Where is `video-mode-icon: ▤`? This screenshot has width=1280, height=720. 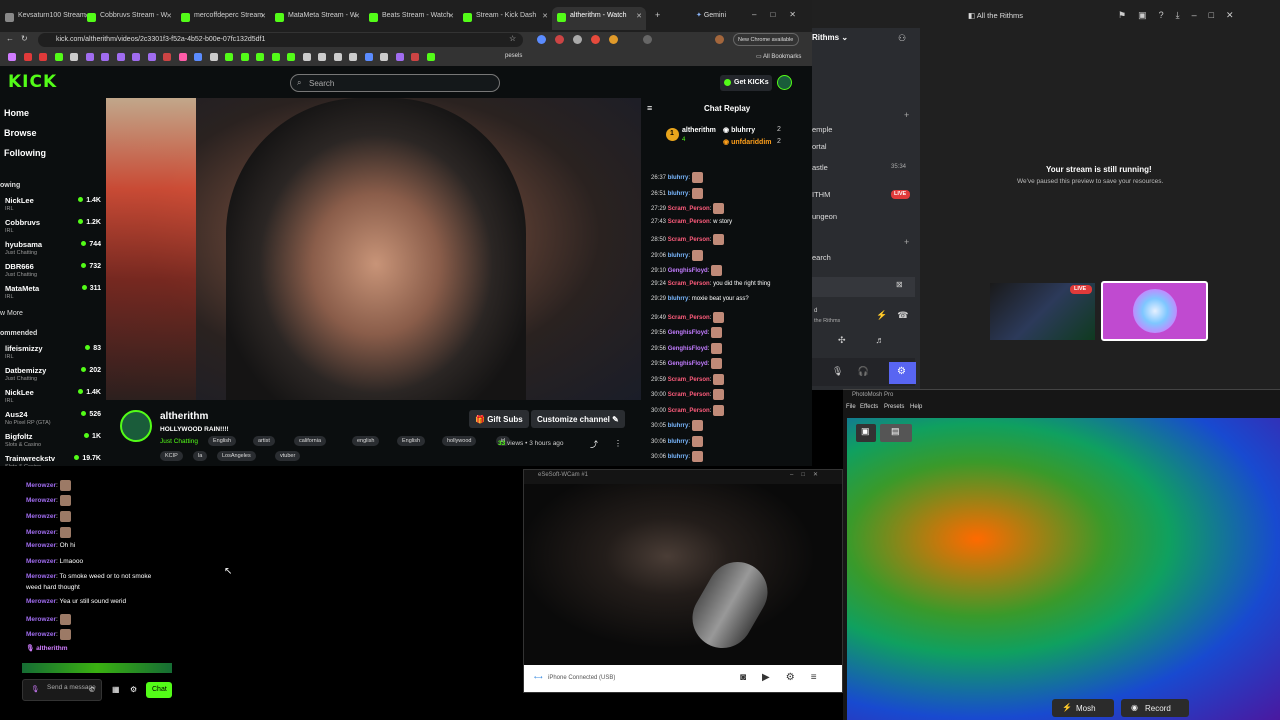 video-mode-icon: ▤ is located at coordinates (896, 433).